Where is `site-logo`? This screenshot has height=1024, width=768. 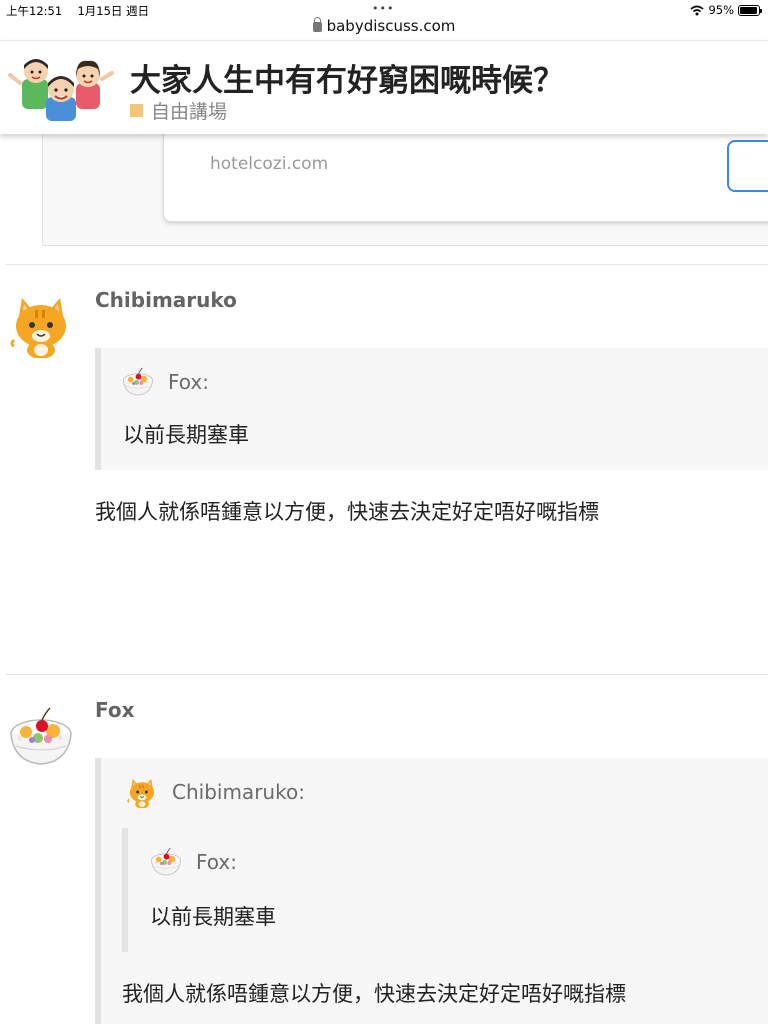
site-logo is located at coordinates (61, 87).